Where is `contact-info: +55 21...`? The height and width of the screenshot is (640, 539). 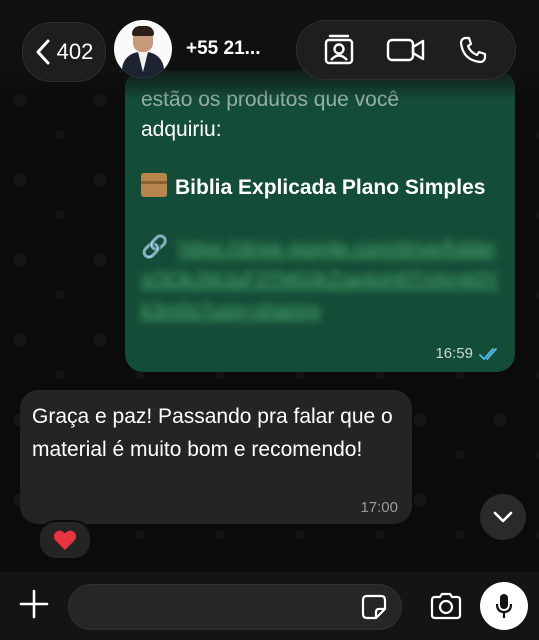
contact-info: +55 21... is located at coordinates (187, 49).